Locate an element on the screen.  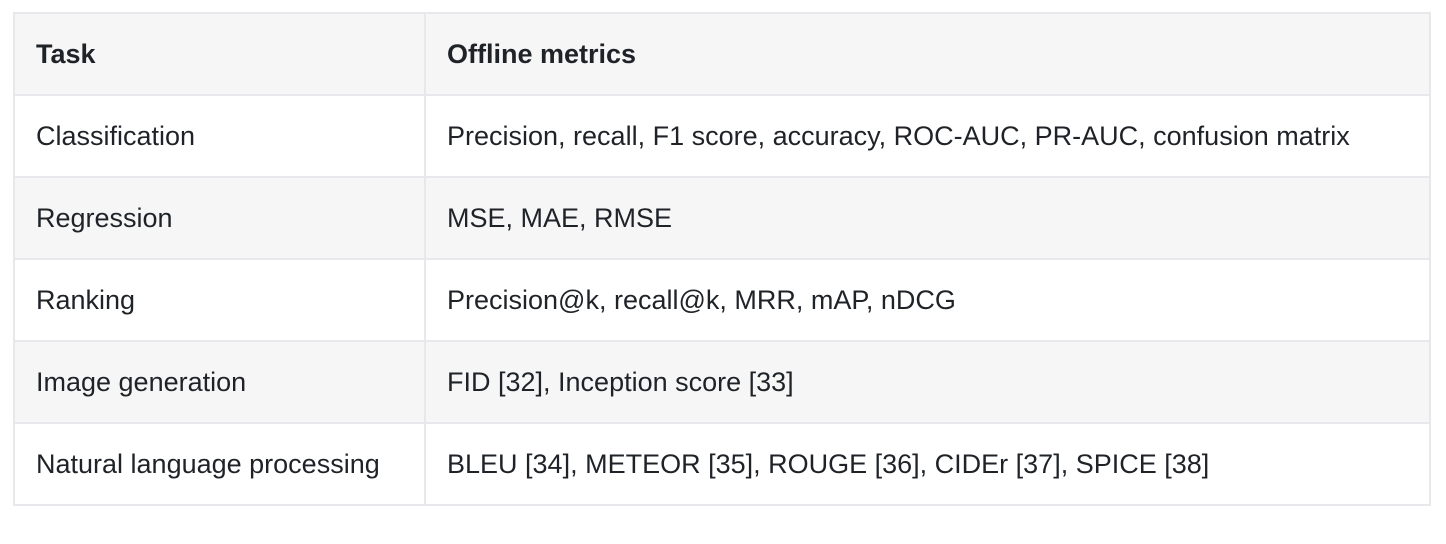
task-cell: Natural language processing is located at coordinates (219, 464).